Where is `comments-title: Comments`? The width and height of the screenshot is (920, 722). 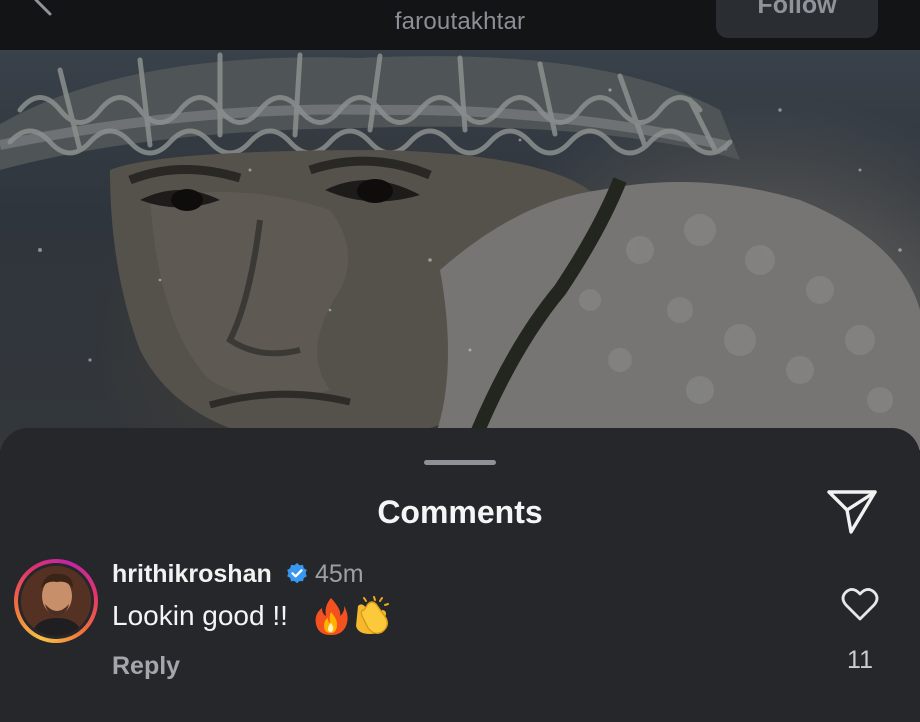
comments-title: Comments is located at coordinates (460, 512).